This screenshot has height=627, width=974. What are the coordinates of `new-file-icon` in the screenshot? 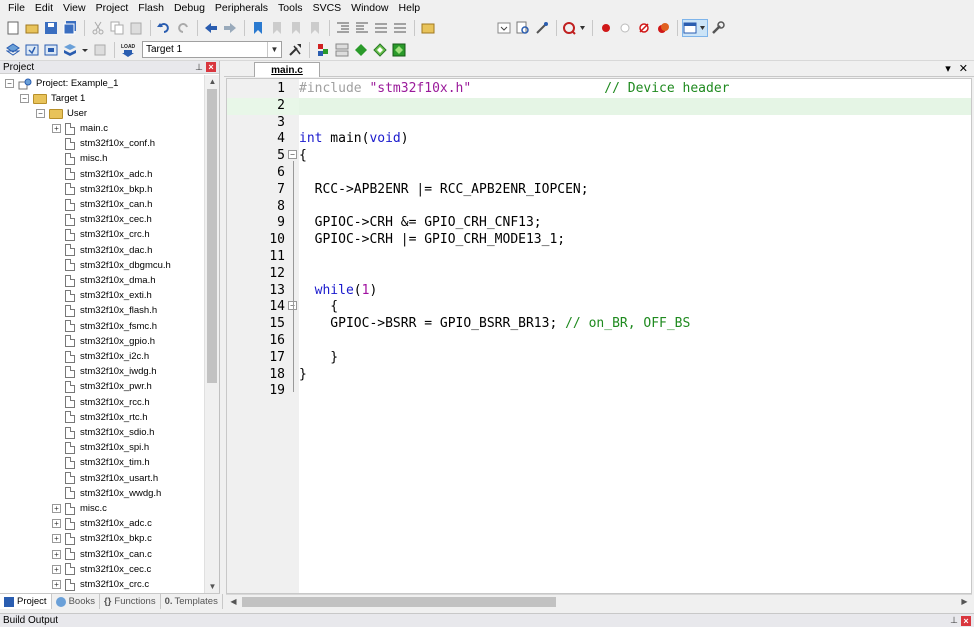 It's located at (13, 28).